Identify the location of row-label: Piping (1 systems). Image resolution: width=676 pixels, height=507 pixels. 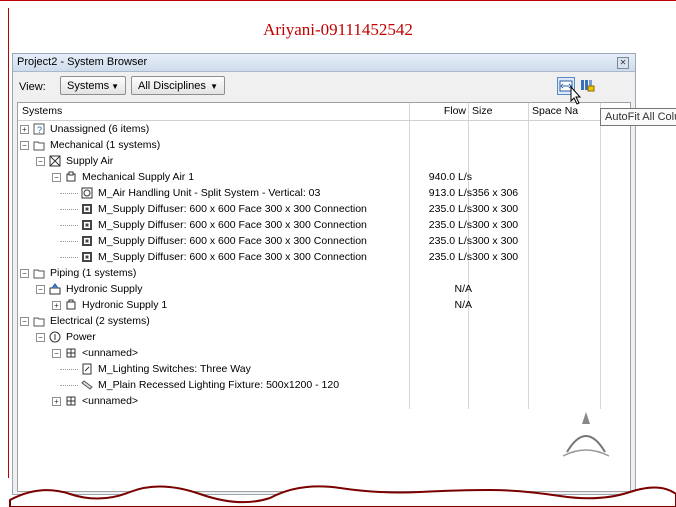
(93, 273).